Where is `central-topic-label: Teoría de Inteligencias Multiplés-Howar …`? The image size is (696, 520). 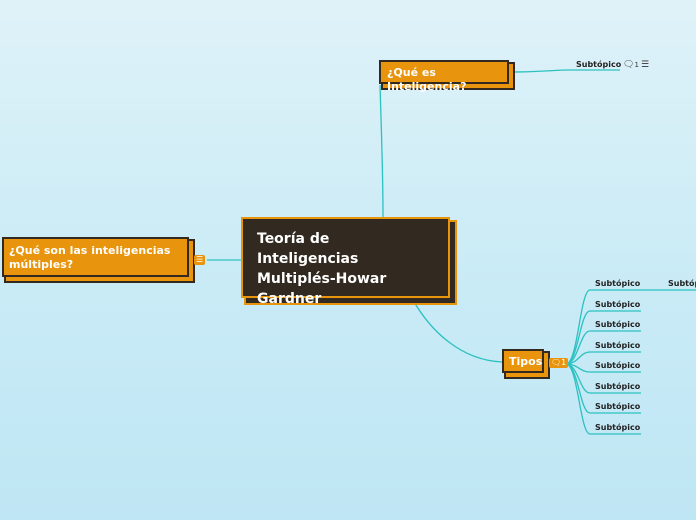 central-topic-label: Teoría de Inteligencias Multiplés-Howar … is located at coordinates (322, 269).